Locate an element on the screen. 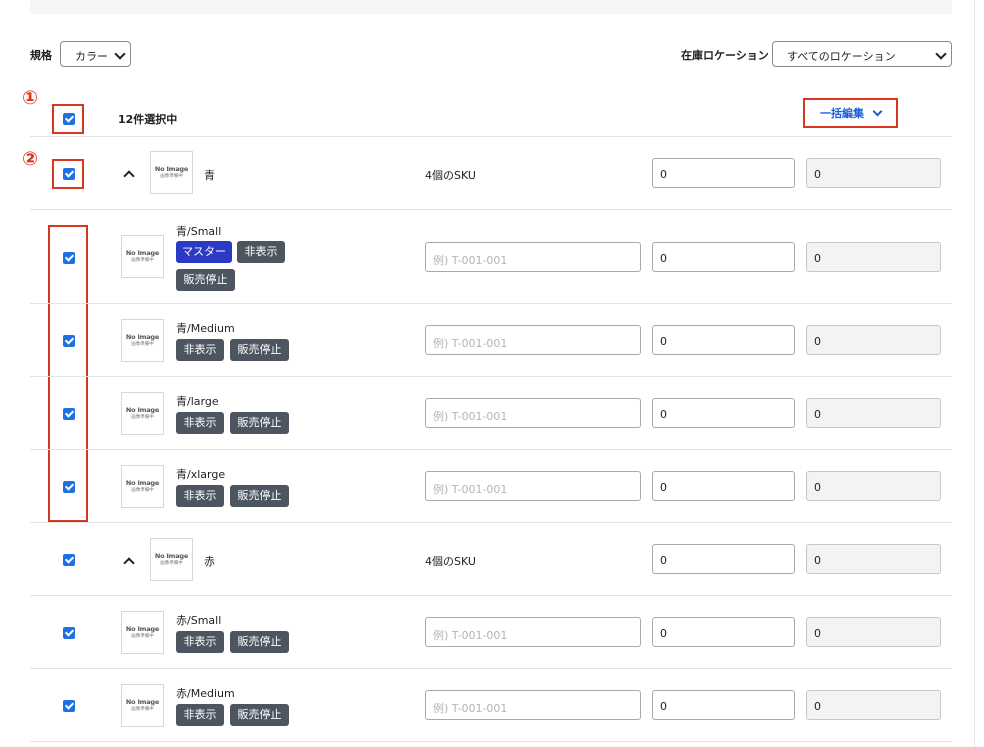  annotation-one: ① is located at coordinates (30, 98).